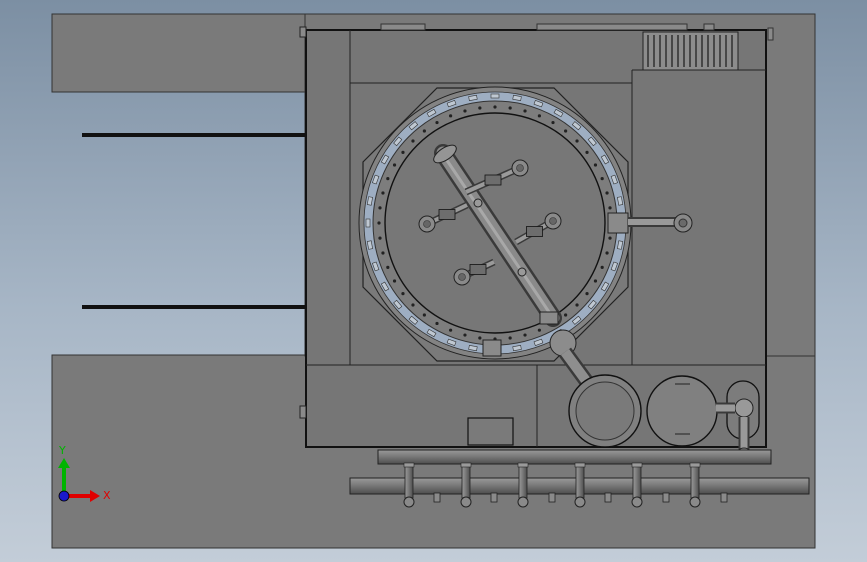 This screenshot has width=867, height=562. What do you see at coordinates (690, 51) in the screenshot?
I see `grating-platform` at bounding box center [690, 51].